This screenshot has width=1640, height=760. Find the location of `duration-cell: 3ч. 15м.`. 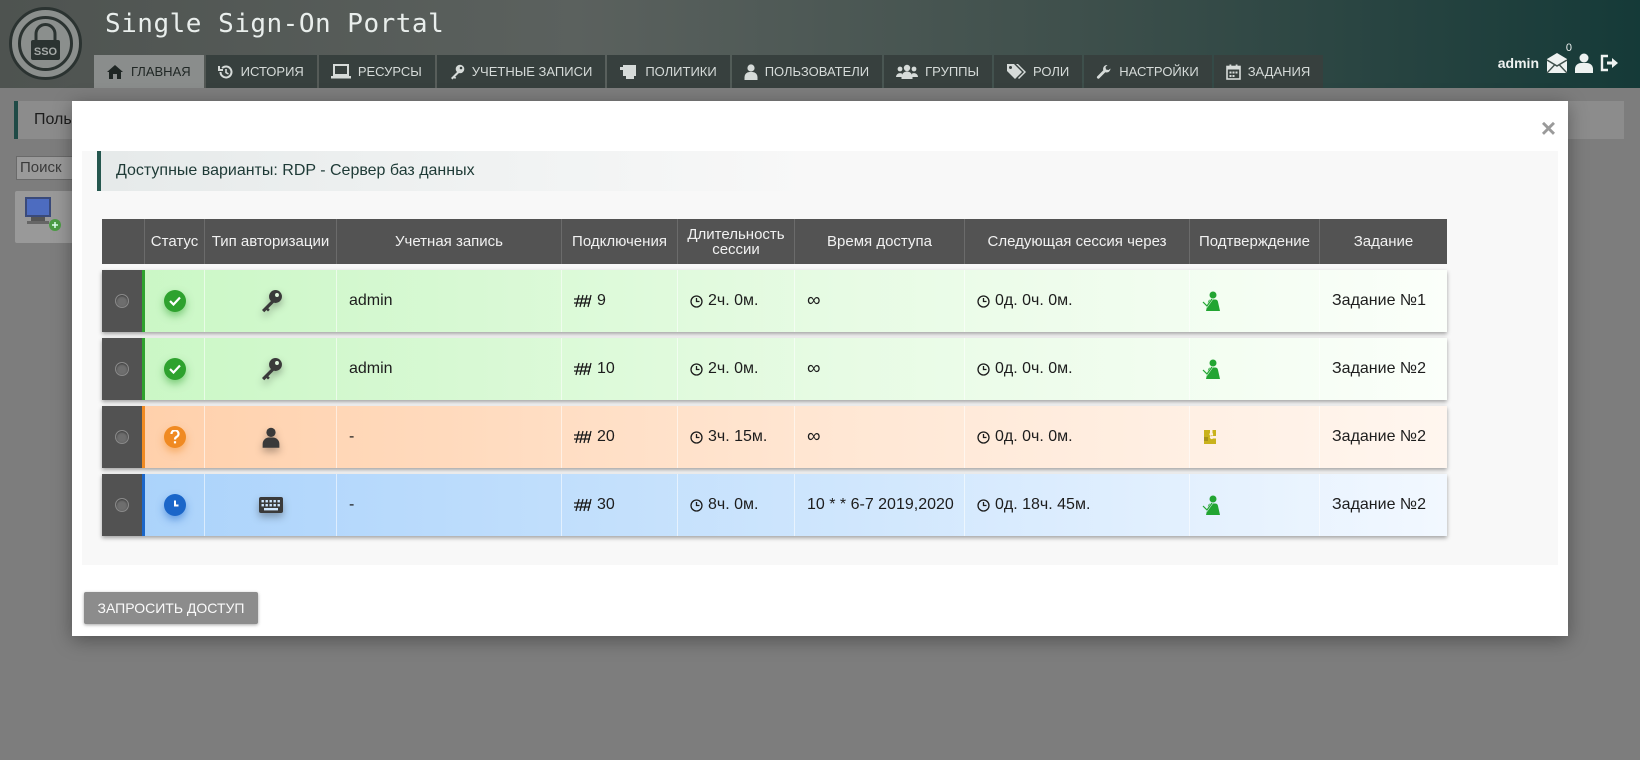

duration-cell: 3ч. 15м. is located at coordinates (736, 437).